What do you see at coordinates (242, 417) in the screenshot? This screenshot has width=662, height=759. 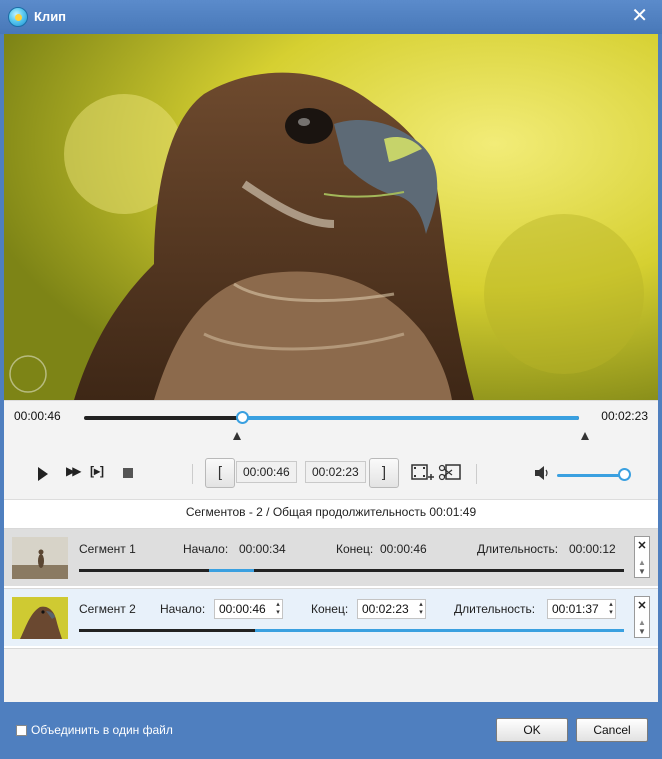 I see `timeline-playhead` at bounding box center [242, 417].